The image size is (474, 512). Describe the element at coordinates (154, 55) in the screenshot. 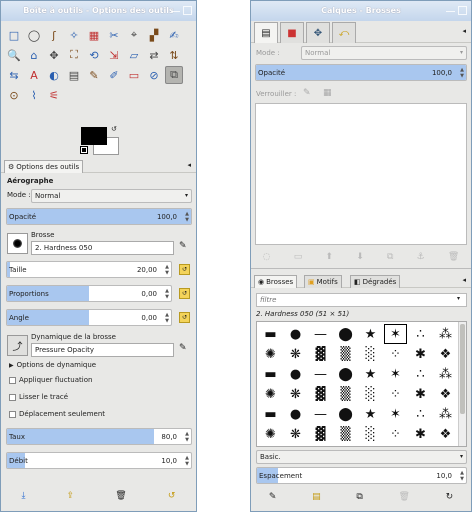

I see `tool-button: ⇄` at that location.